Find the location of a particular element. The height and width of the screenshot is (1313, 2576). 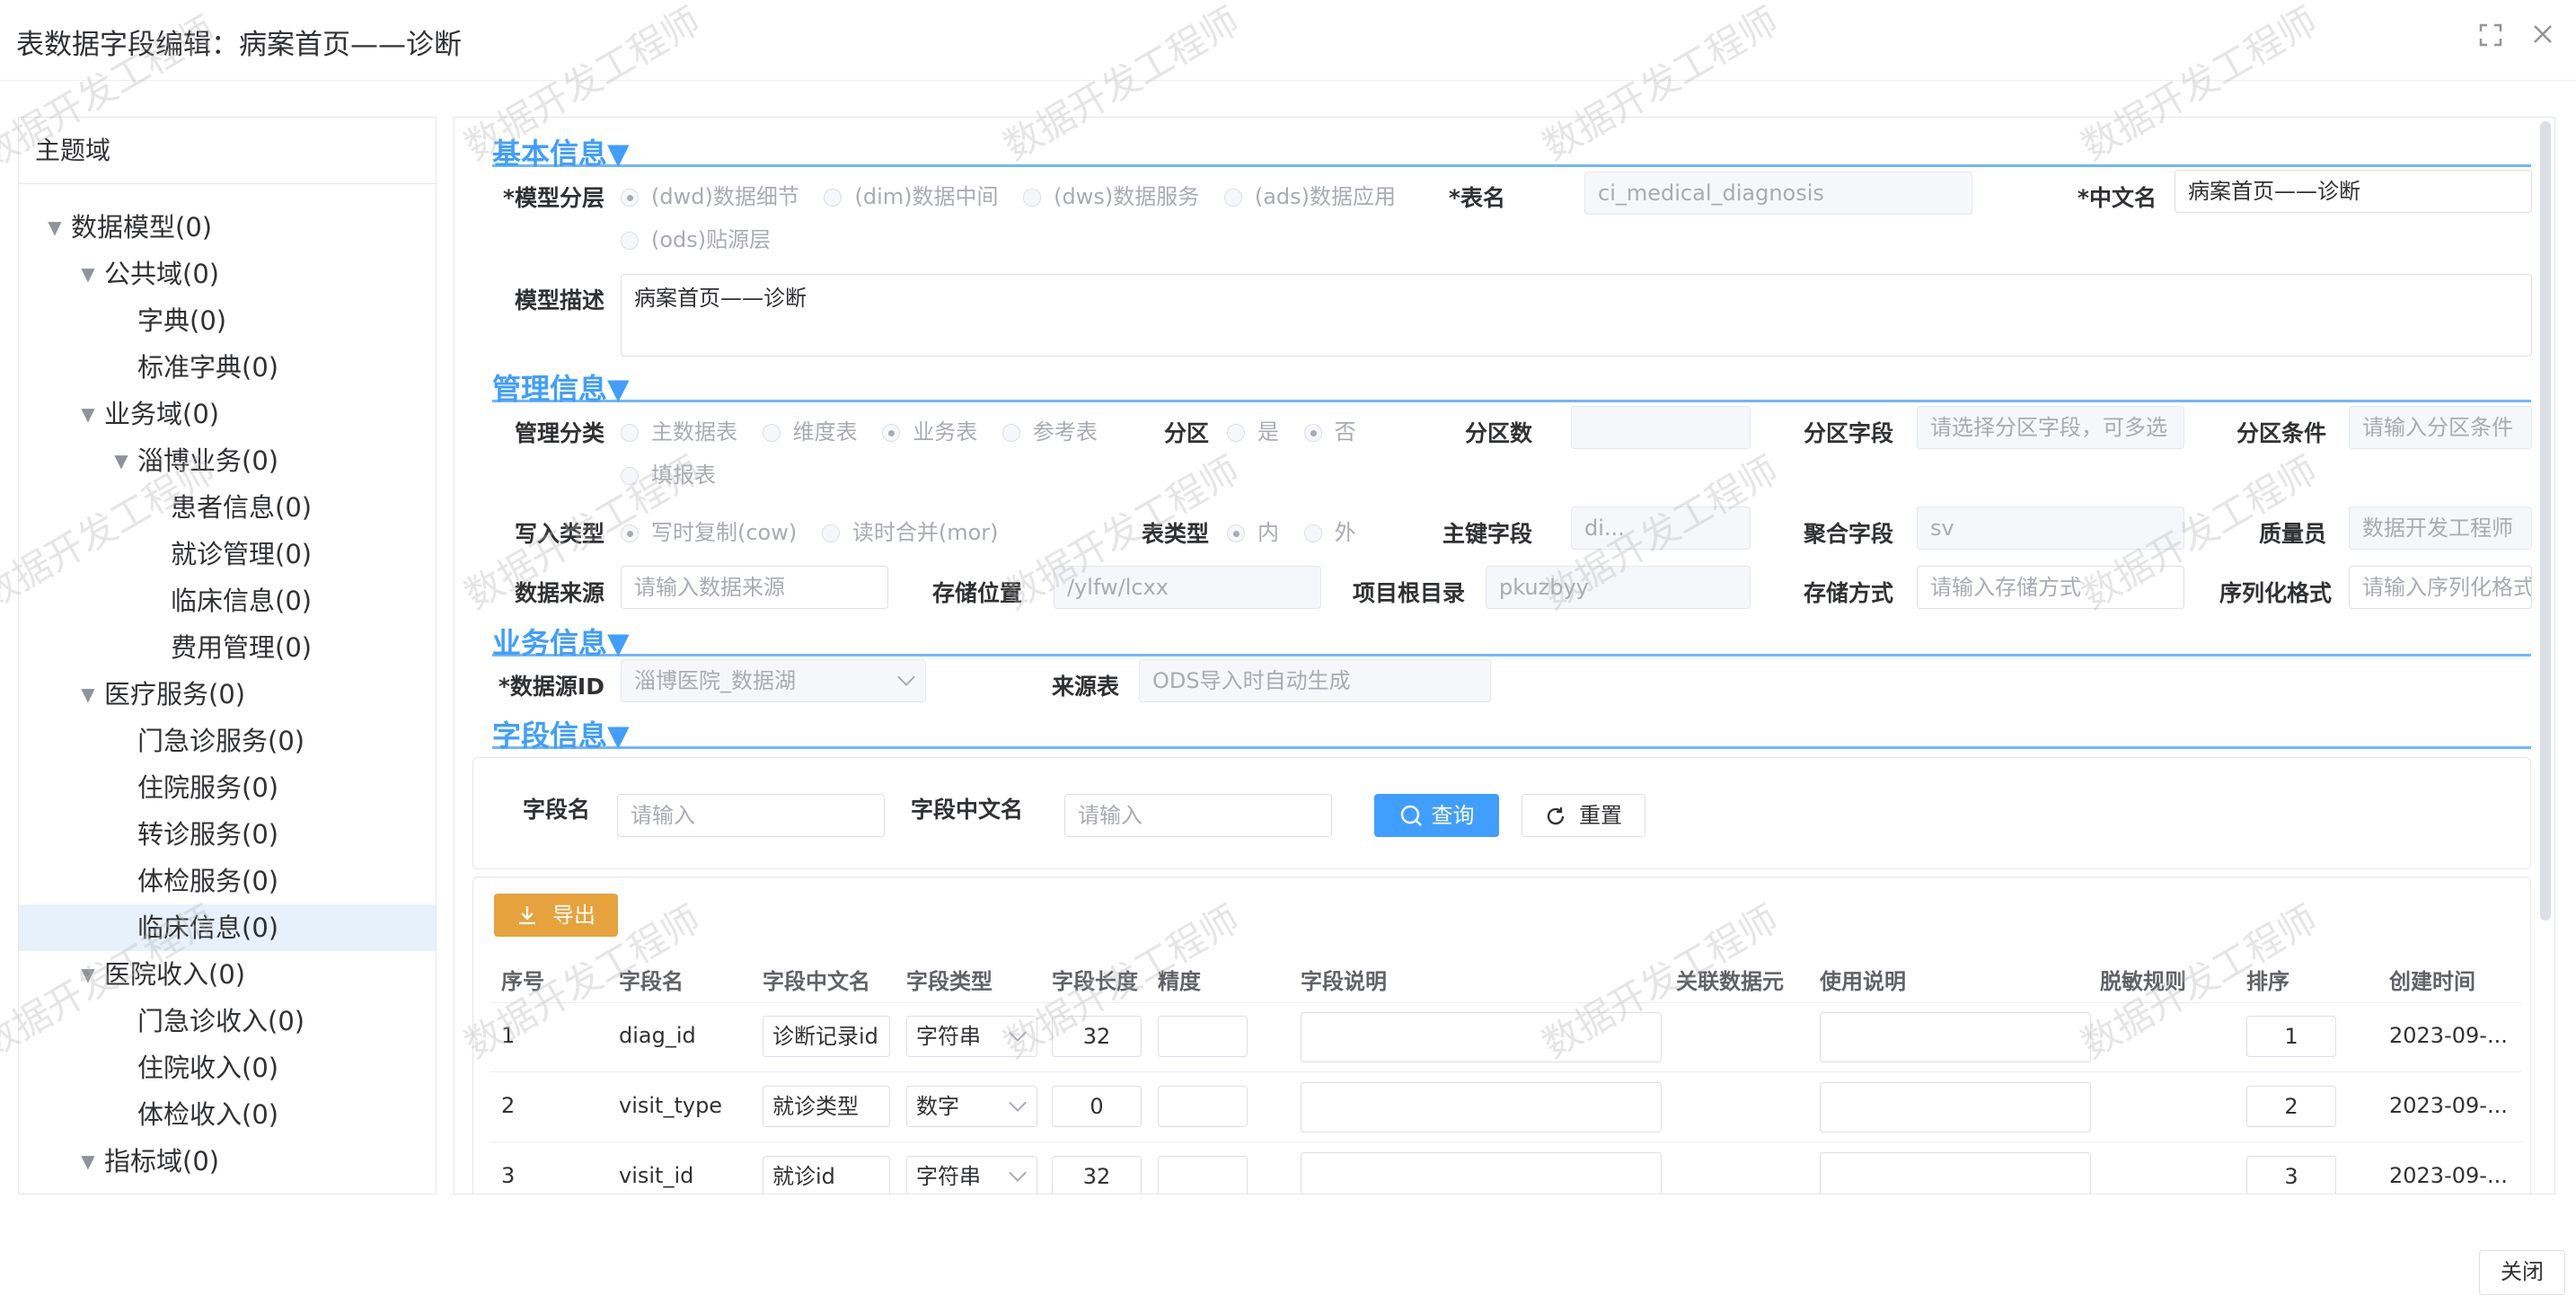

partition-option-no: 否 is located at coordinates (1329, 429).